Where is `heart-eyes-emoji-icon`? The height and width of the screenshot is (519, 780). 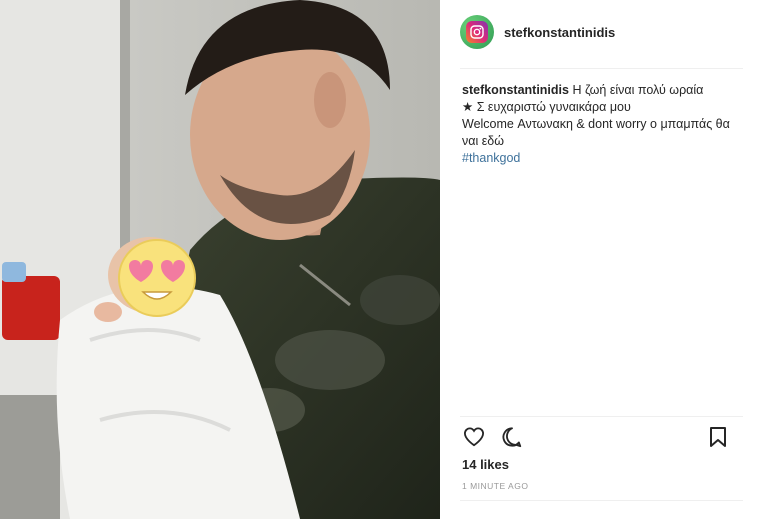
heart-eyes-emoji-icon is located at coordinates (157, 278).